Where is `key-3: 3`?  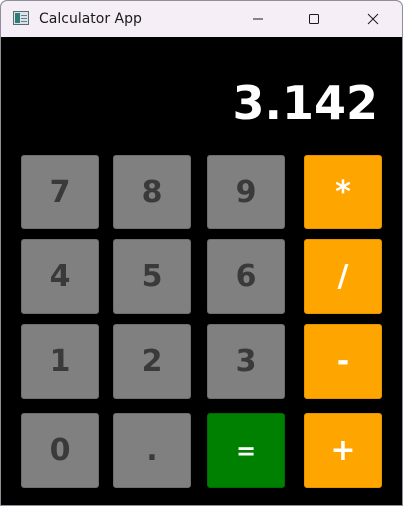
key-3: 3 is located at coordinates (246, 361).